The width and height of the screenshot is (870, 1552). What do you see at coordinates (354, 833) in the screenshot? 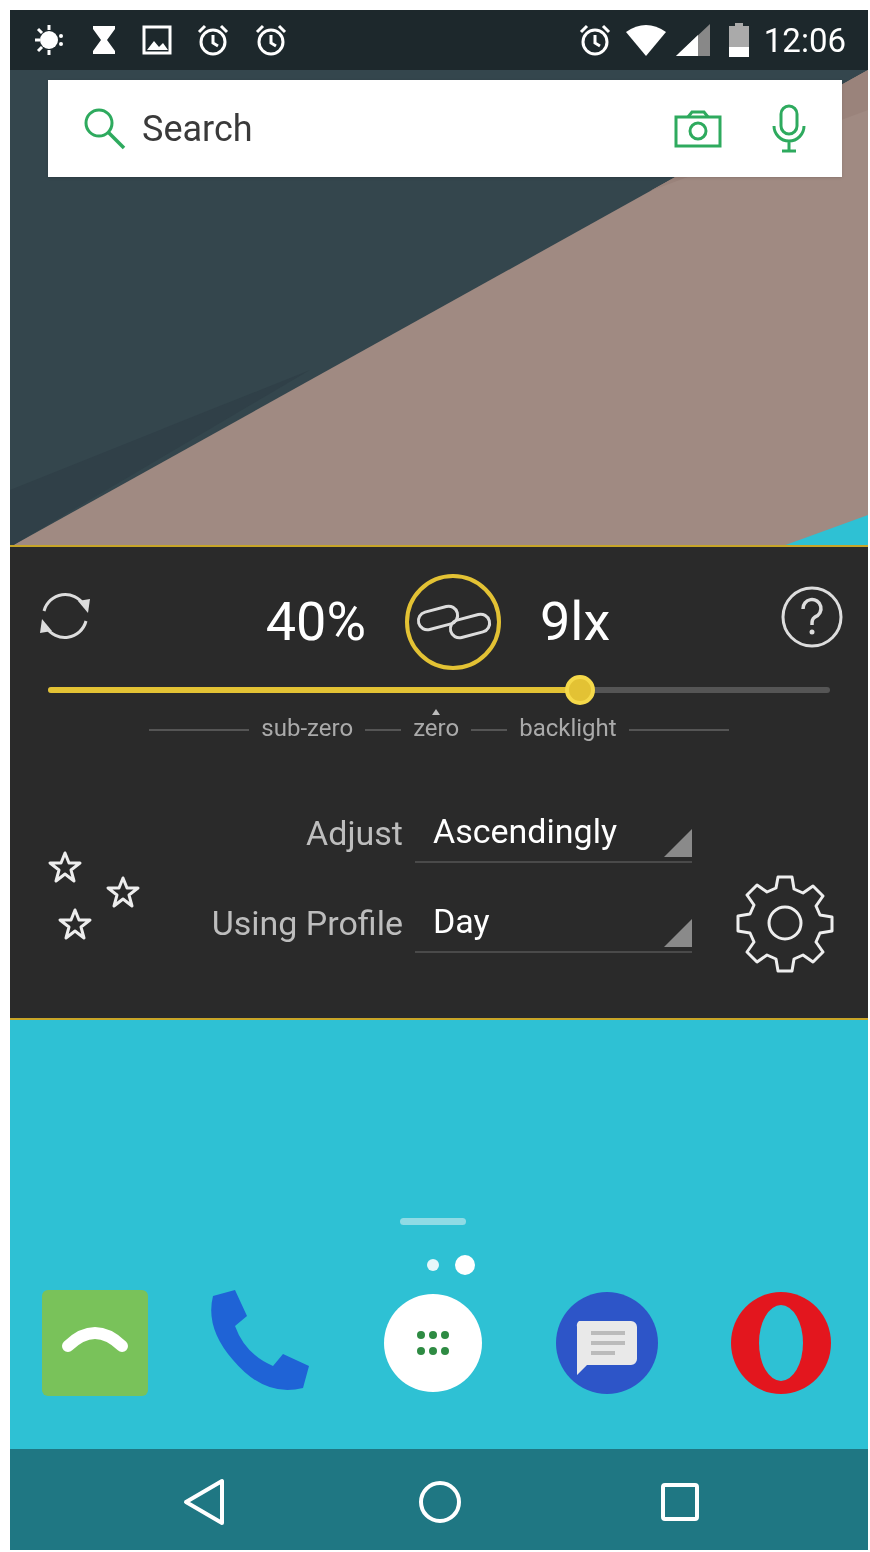
I see `setting-label: Adjust` at bounding box center [354, 833].